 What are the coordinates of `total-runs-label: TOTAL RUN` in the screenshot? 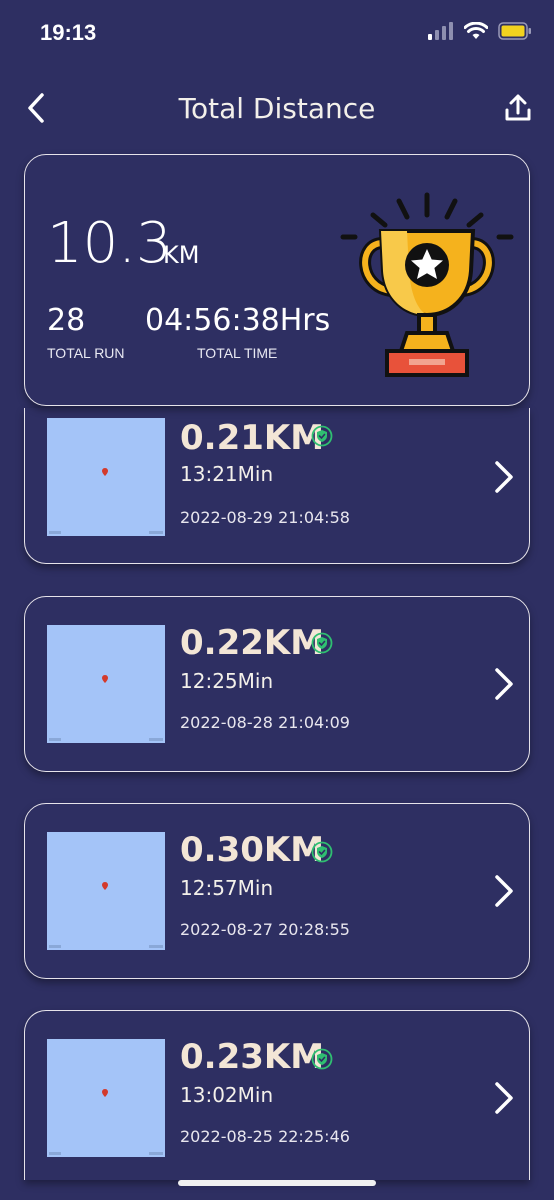 It's located at (86, 353).